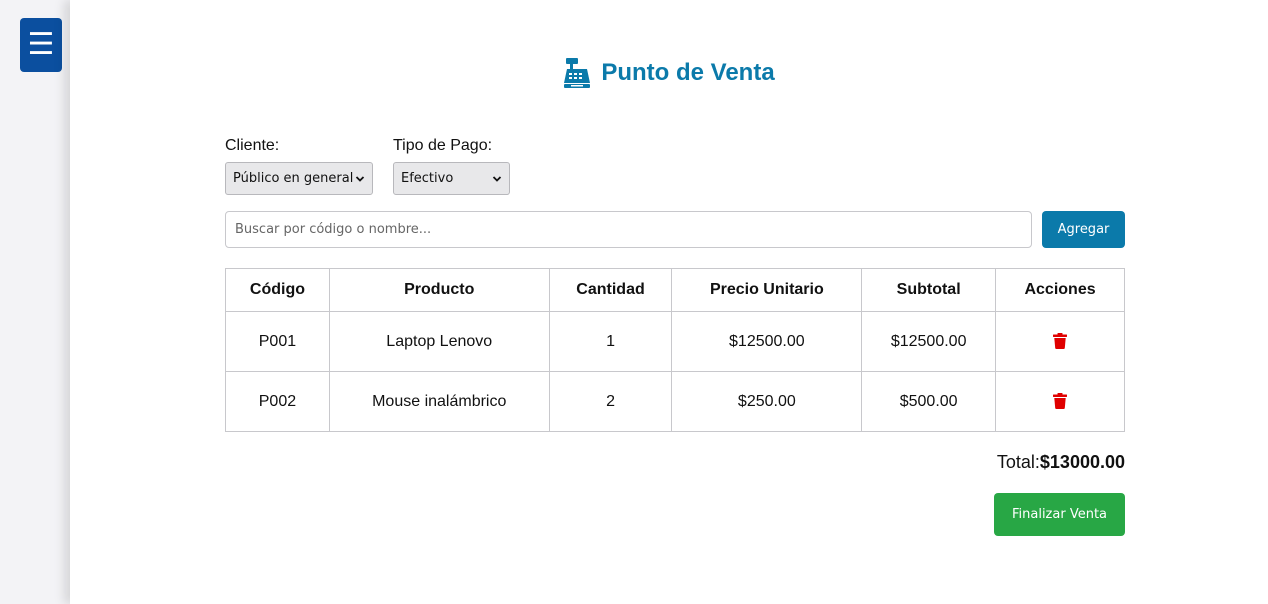  Describe the element at coordinates (767, 290) in the screenshot. I see `column-header-precio: Precio Unitario` at that location.